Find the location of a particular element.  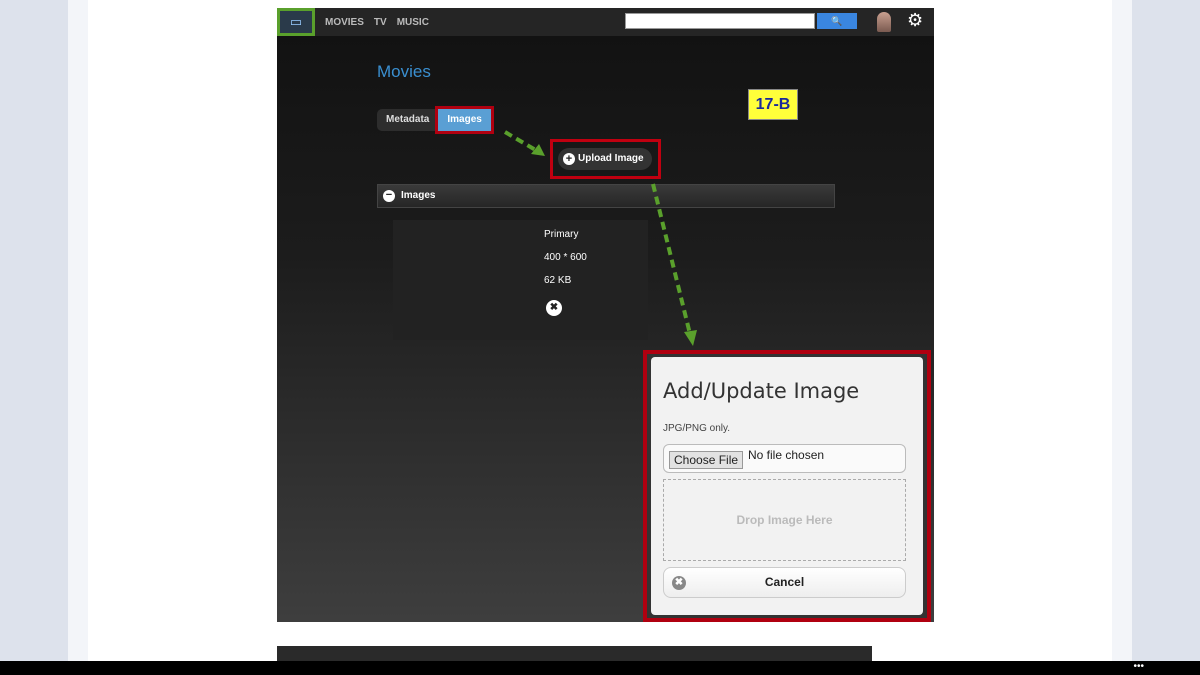

cancel-label: Cancel is located at coordinates (784, 582).